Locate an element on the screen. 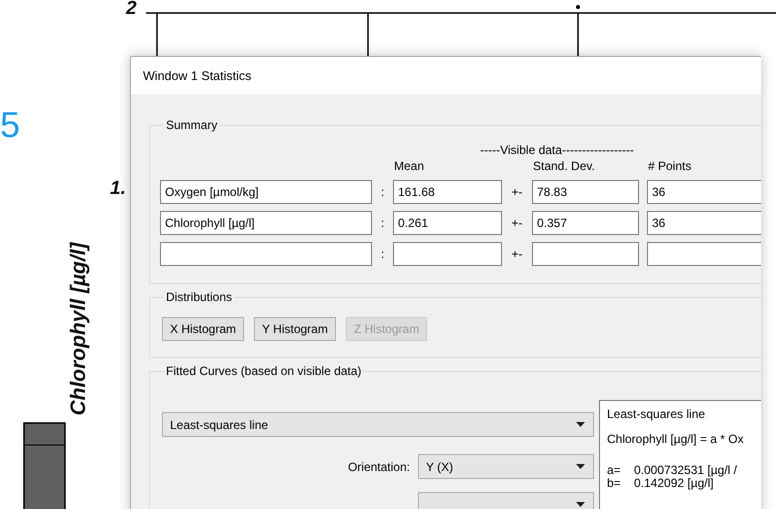 The height and width of the screenshot is (509, 776). tick-label: 2 is located at coordinates (131, 10).